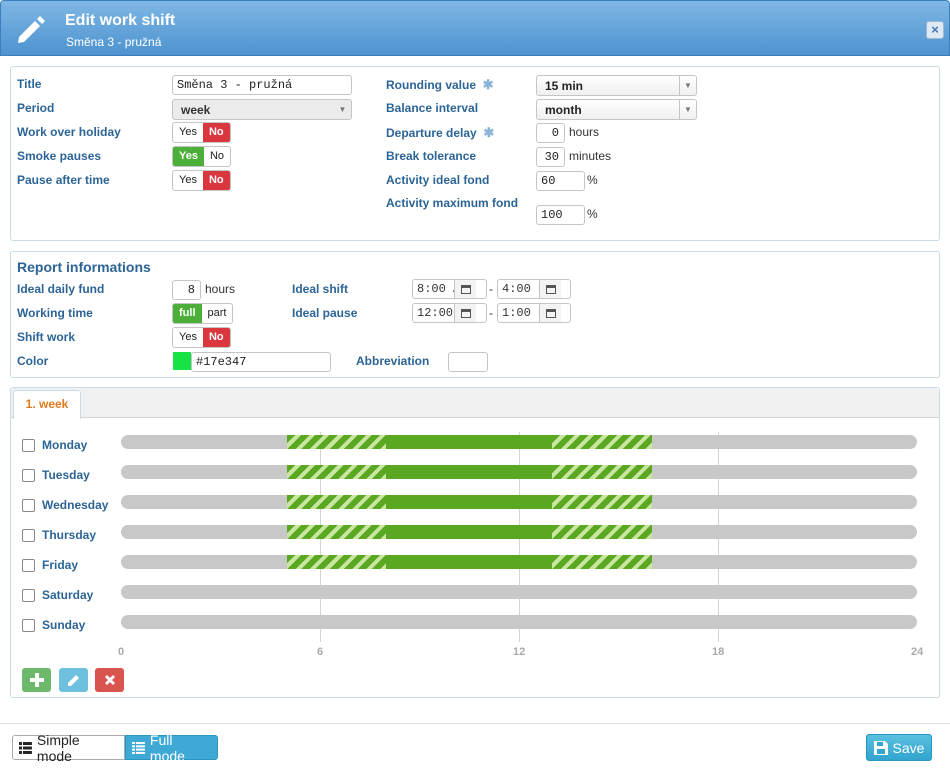 The height and width of the screenshot is (775, 950). I want to click on abbreviation-input, so click(468, 362).